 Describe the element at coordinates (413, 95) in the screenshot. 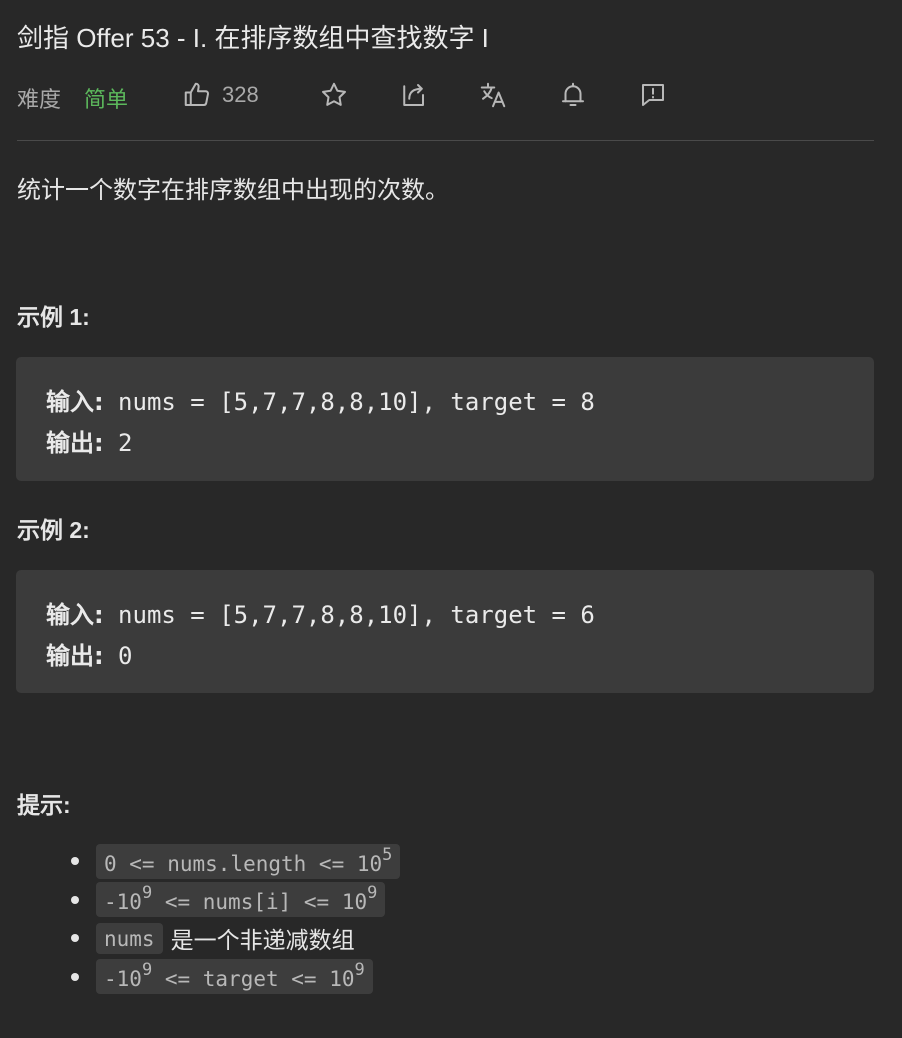

I see `share-icon` at that location.